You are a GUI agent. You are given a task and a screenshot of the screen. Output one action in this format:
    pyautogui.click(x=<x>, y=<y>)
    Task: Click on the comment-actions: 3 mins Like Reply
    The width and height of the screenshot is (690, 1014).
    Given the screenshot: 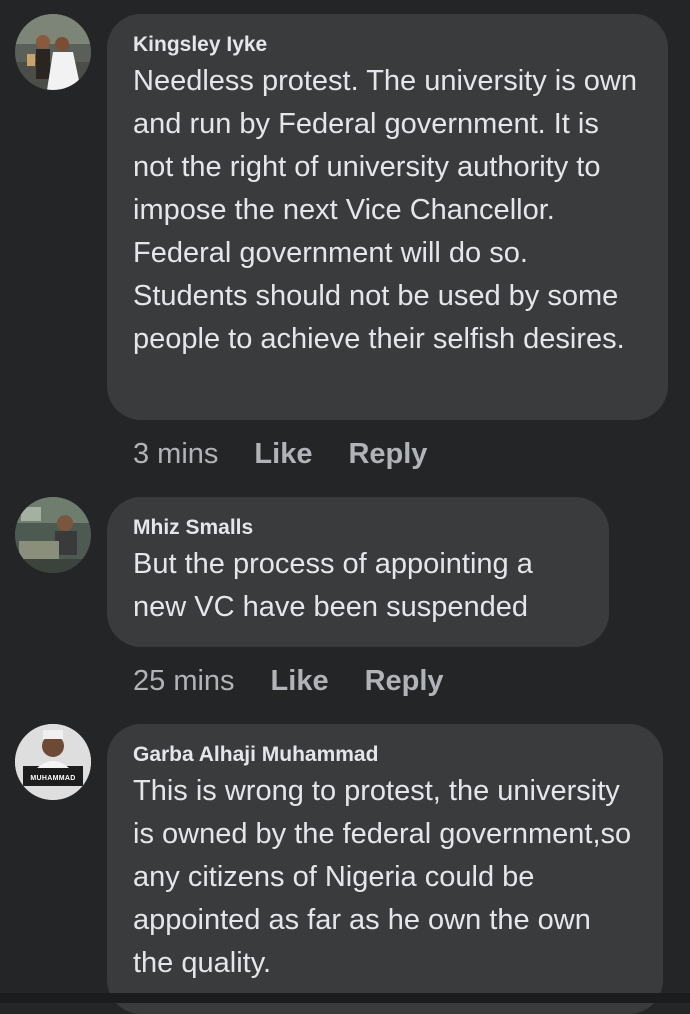 What is the action you would take?
    pyautogui.click(x=298, y=454)
    